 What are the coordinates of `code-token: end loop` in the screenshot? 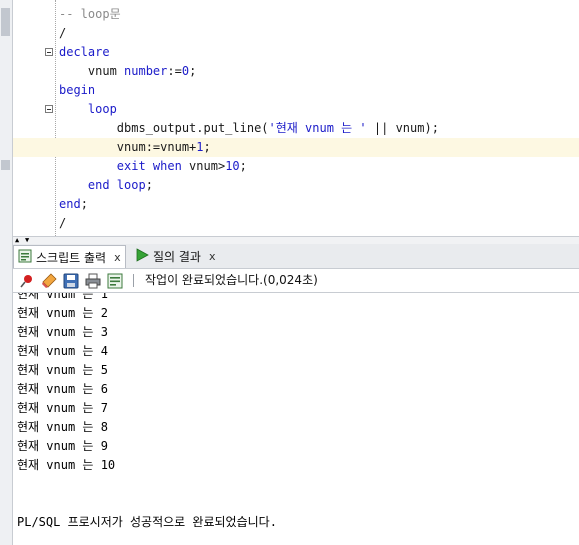 It's located at (116, 185).